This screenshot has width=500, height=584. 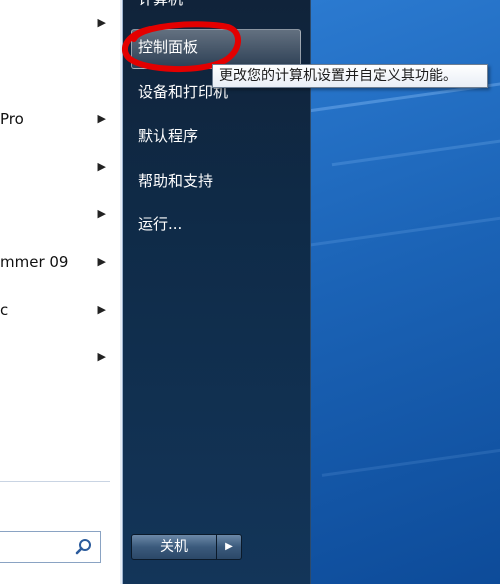 I want to click on shutdown-control: 关机 ▶, so click(x=186, y=547).